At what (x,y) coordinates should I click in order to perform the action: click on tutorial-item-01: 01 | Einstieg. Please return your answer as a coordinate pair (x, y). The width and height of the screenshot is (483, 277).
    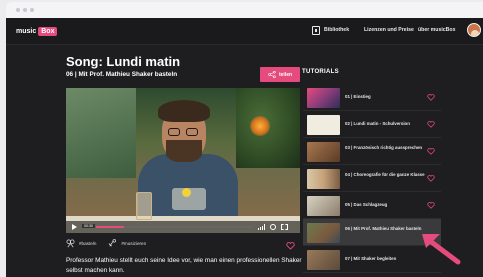
    Looking at the image, I should click on (372, 97).